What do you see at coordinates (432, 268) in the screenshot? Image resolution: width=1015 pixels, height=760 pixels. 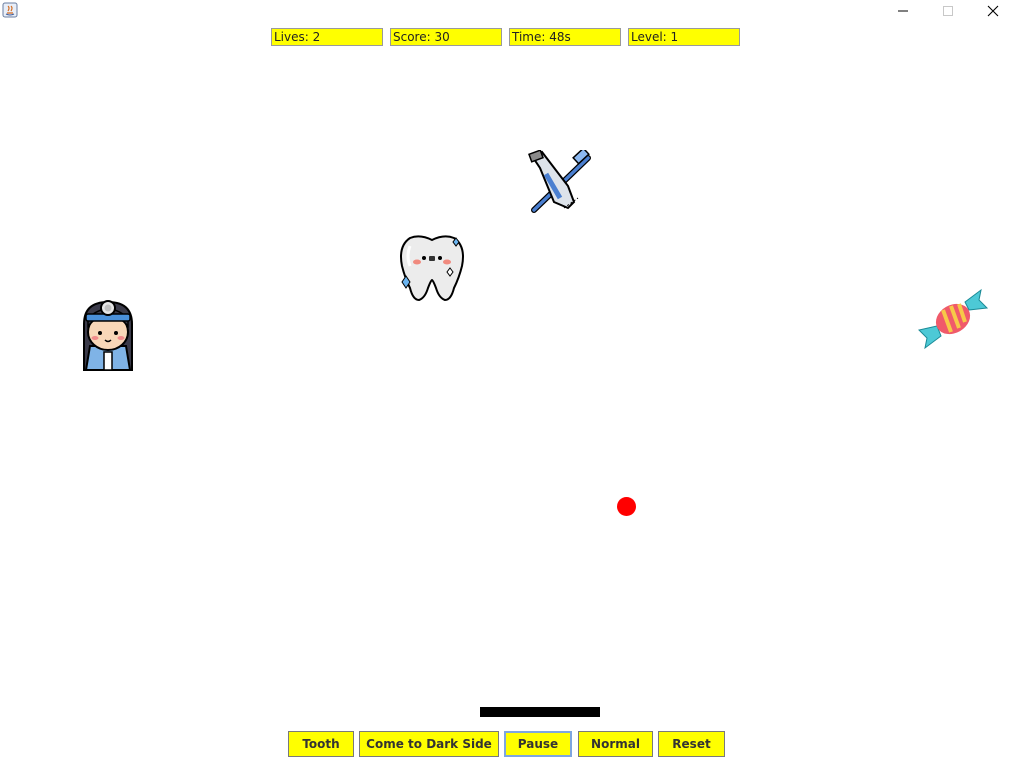 I see `tooth-sprite` at bounding box center [432, 268].